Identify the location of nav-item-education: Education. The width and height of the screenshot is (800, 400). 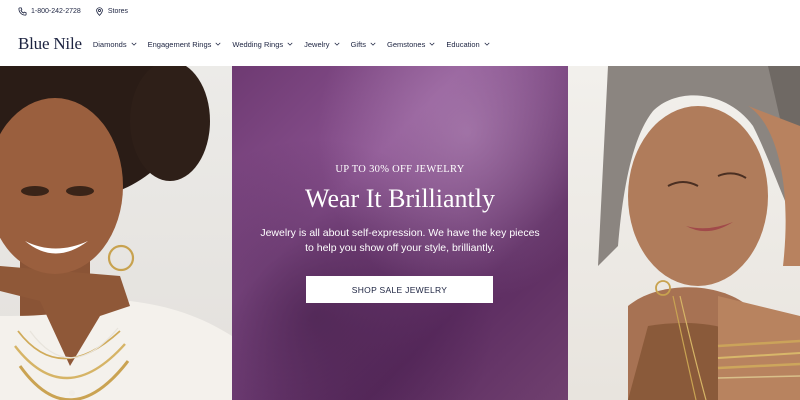
(468, 44).